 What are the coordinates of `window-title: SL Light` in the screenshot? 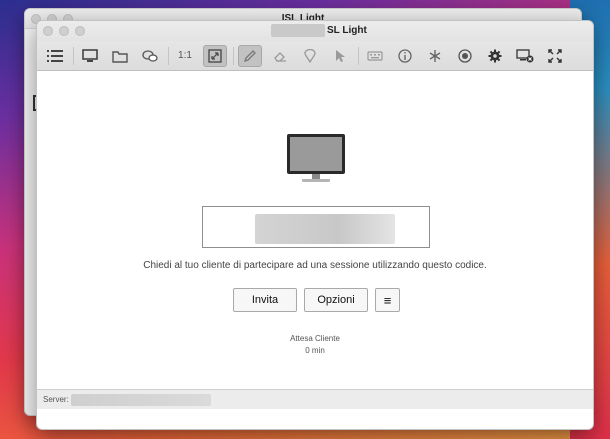 It's located at (347, 30).